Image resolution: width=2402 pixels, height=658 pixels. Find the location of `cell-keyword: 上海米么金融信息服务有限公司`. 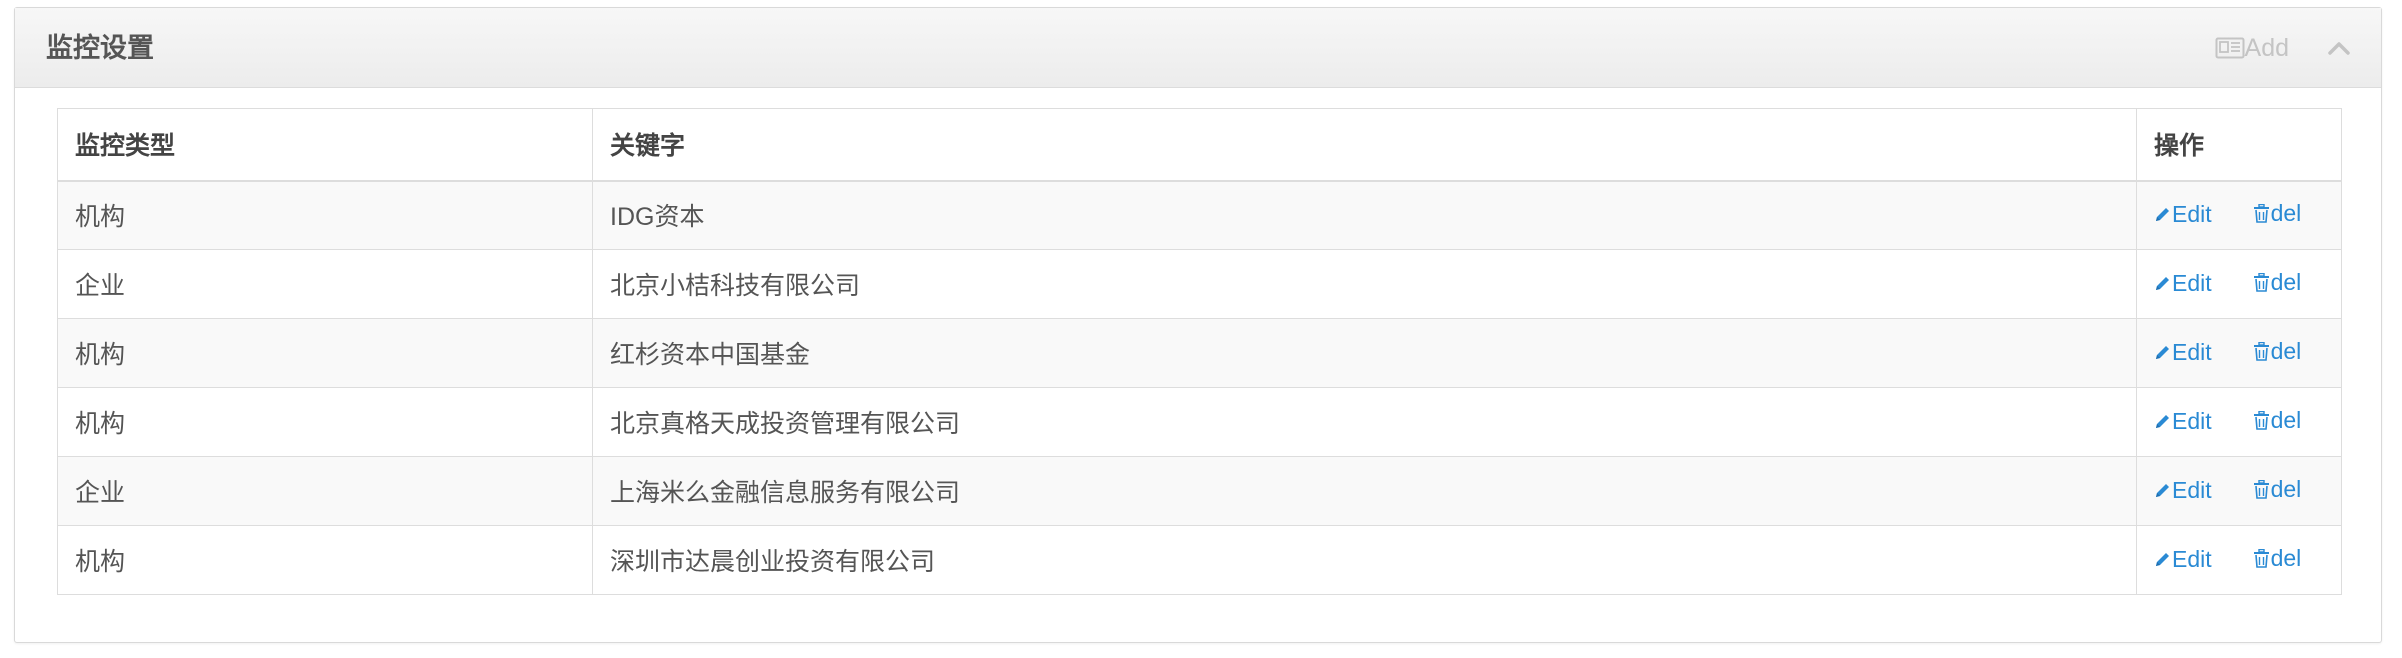

cell-keyword: 上海米么金融信息服务有限公司 is located at coordinates (1364, 491).